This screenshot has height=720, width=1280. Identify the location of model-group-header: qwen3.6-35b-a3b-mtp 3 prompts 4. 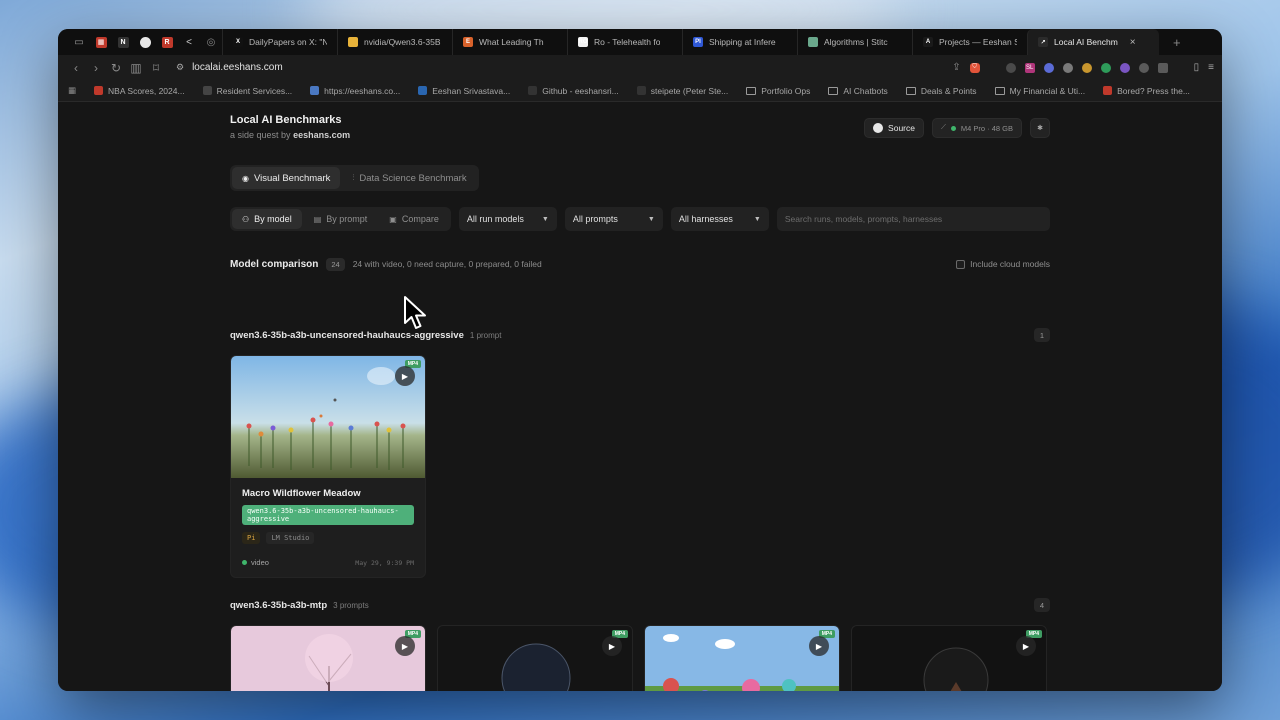
(640, 605).